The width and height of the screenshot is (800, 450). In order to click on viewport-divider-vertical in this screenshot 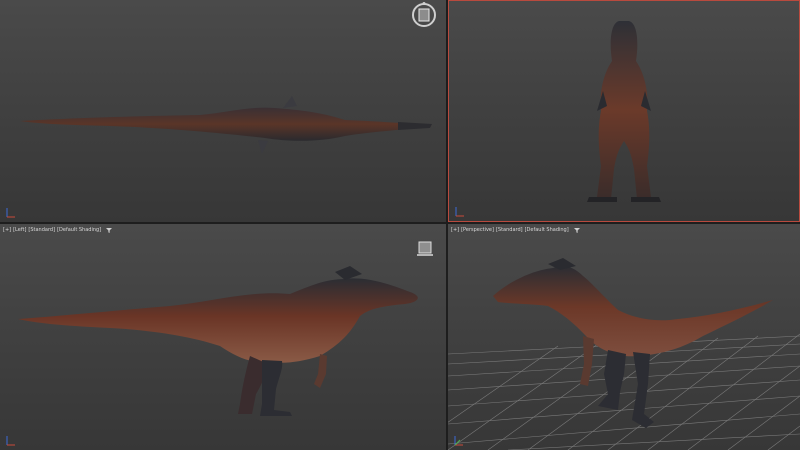, I will do `click(447, 225)`.